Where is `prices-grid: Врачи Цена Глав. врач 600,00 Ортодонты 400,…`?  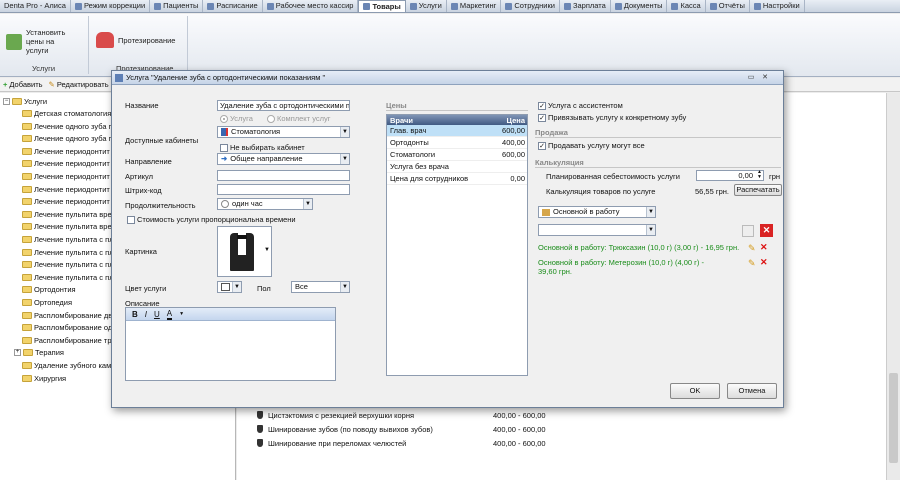 prices-grid: Врачи Цена Глав. врач 600,00 Ортодонты 400,… is located at coordinates (457, 245).